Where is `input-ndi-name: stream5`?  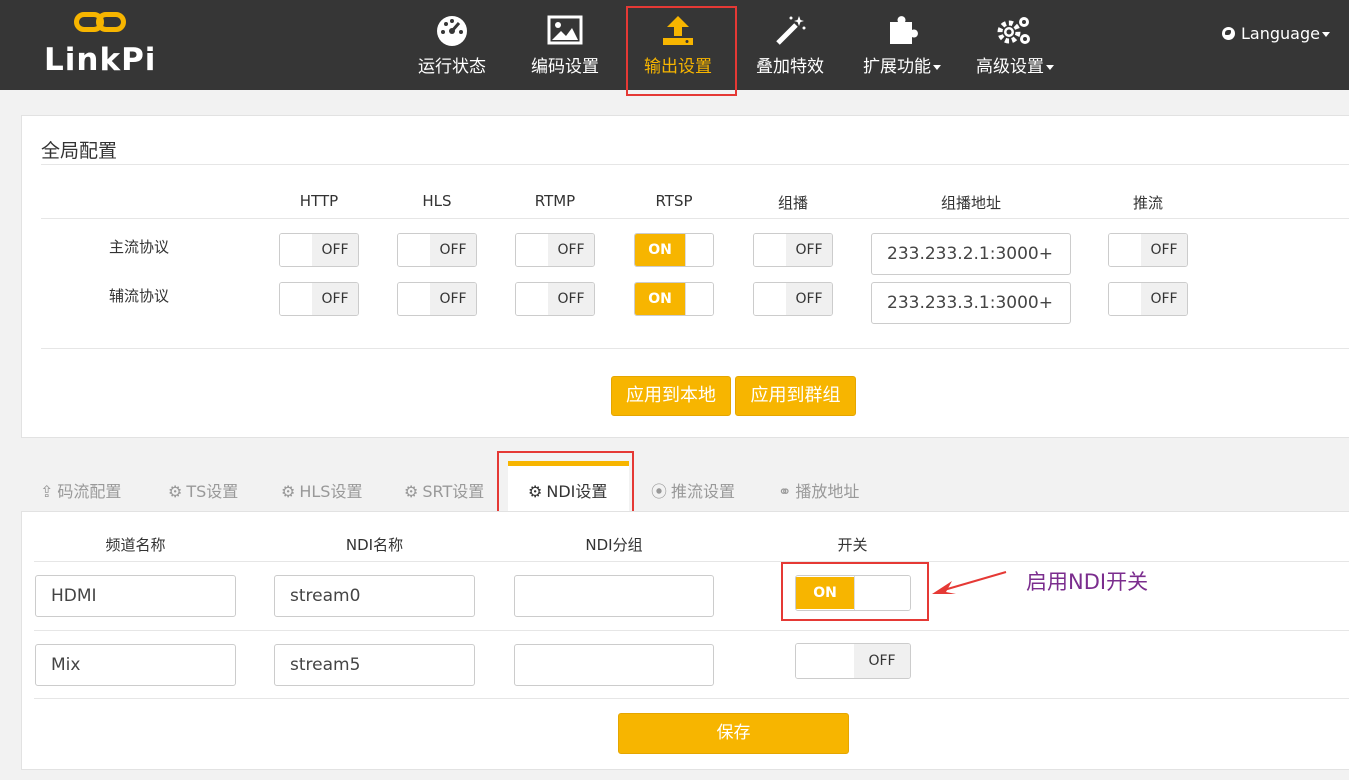 input-ndi-name: stream5 is located at coordinates (374, 665).